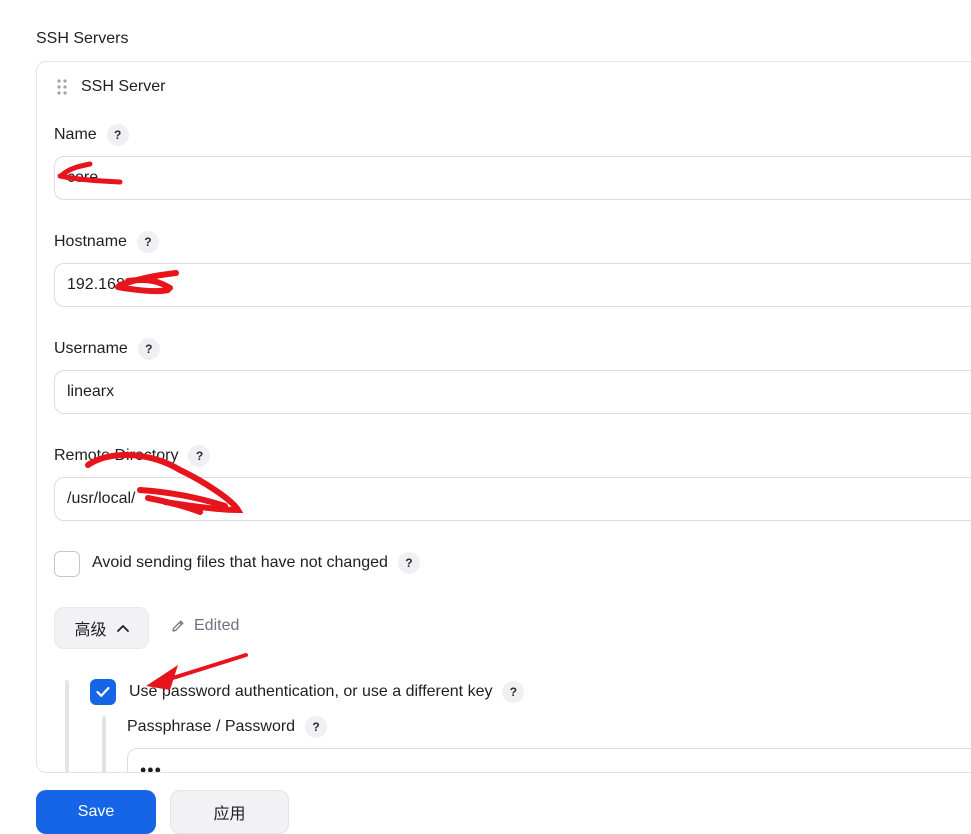 Image resolution: width=971 pixels, height=834 pixels. What do you see at coordinates (82, 38) in the screenshot?
I see `section-title: SSH Servers` at bounding box center [82, 38].